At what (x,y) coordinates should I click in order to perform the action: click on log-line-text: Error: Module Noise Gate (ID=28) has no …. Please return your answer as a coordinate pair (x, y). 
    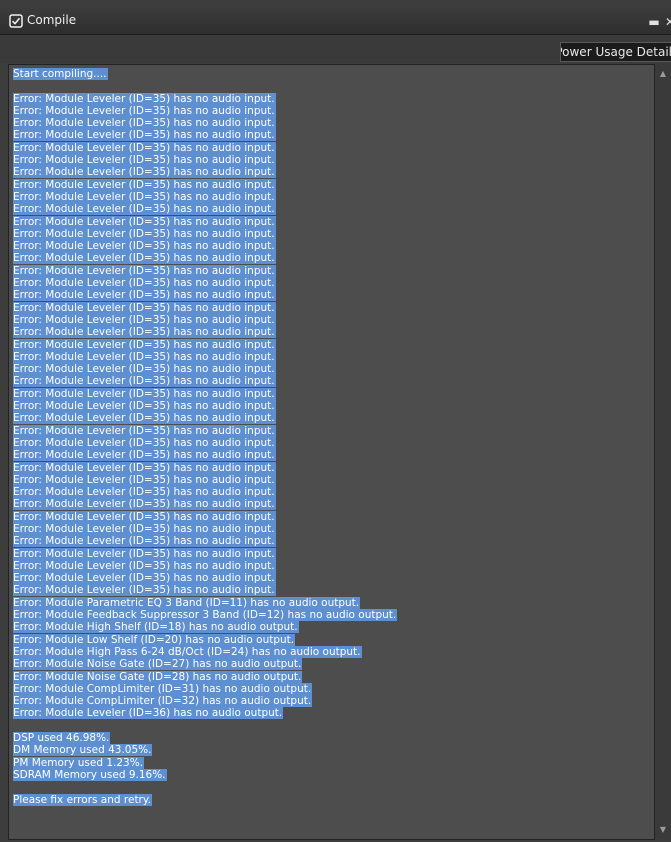
    Looking at the image, I should click on (158, 676).